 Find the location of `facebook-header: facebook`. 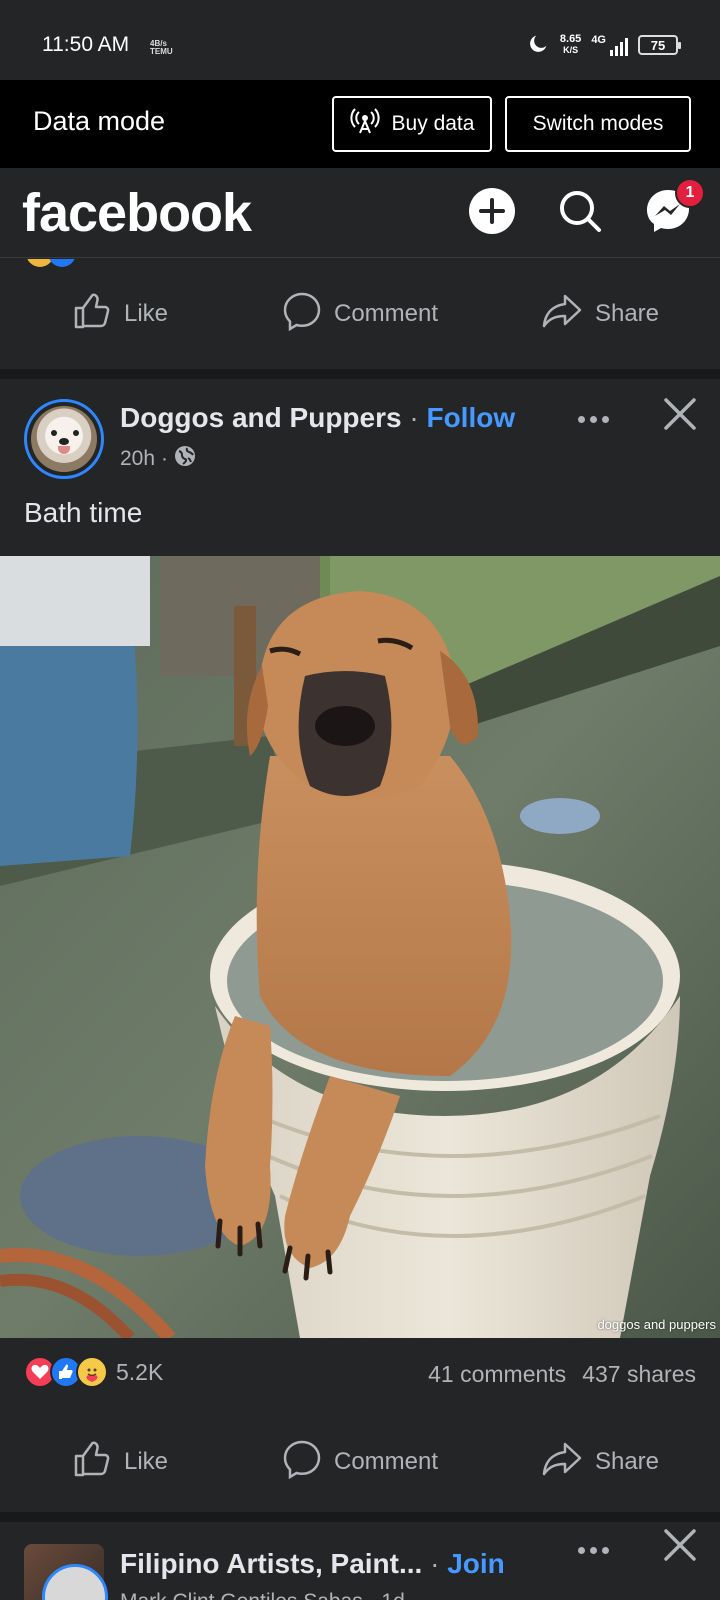

facebook-header: facebook is located at coordinates (360, 213).